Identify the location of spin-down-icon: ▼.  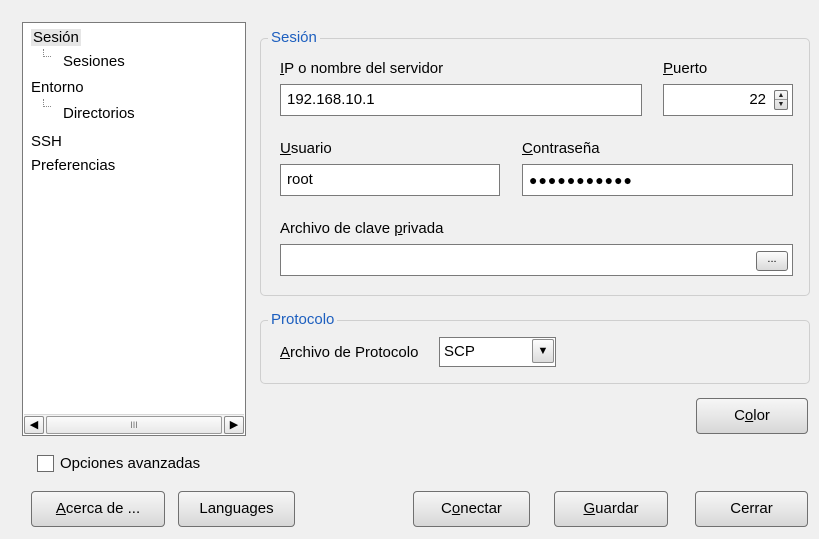
(781, 104).